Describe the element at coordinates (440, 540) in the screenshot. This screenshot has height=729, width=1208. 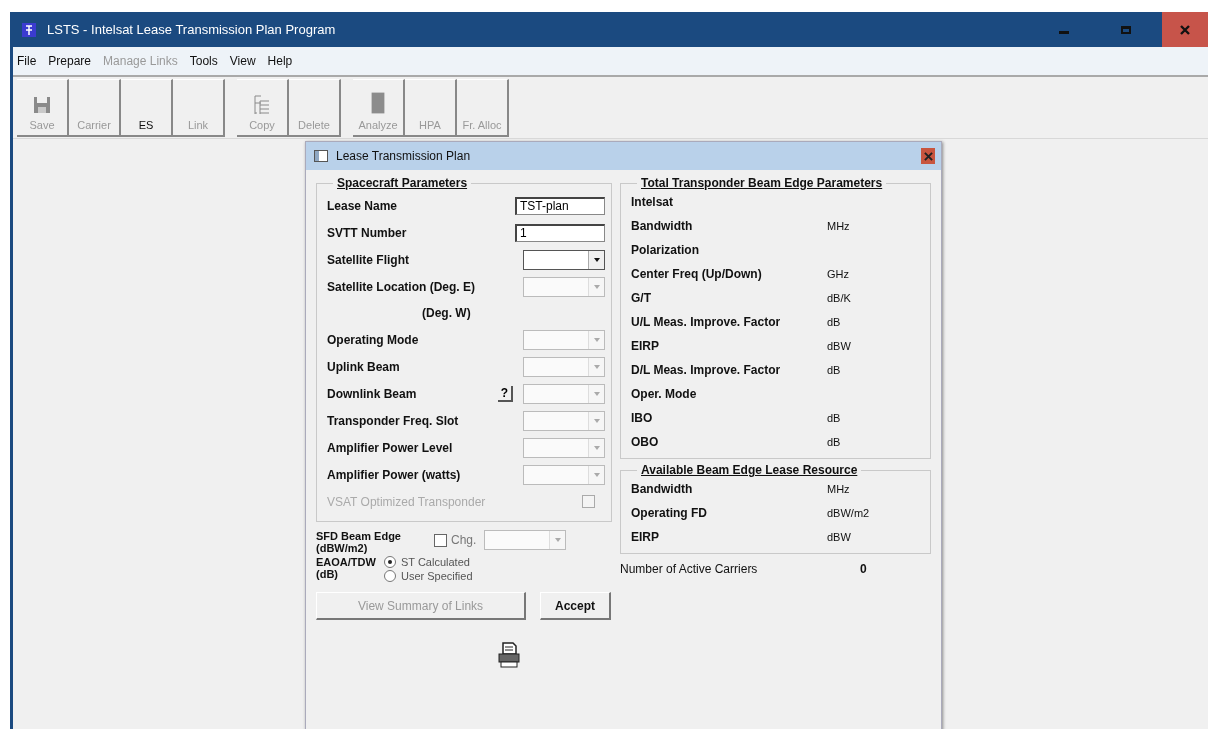
I see `checkbox` at that location.